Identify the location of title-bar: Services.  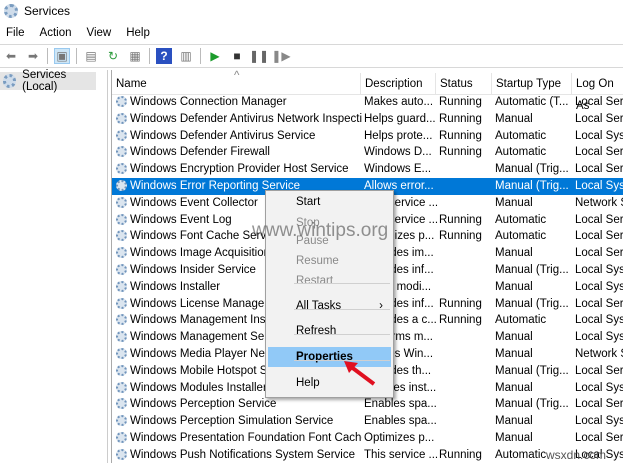
(311, 11).